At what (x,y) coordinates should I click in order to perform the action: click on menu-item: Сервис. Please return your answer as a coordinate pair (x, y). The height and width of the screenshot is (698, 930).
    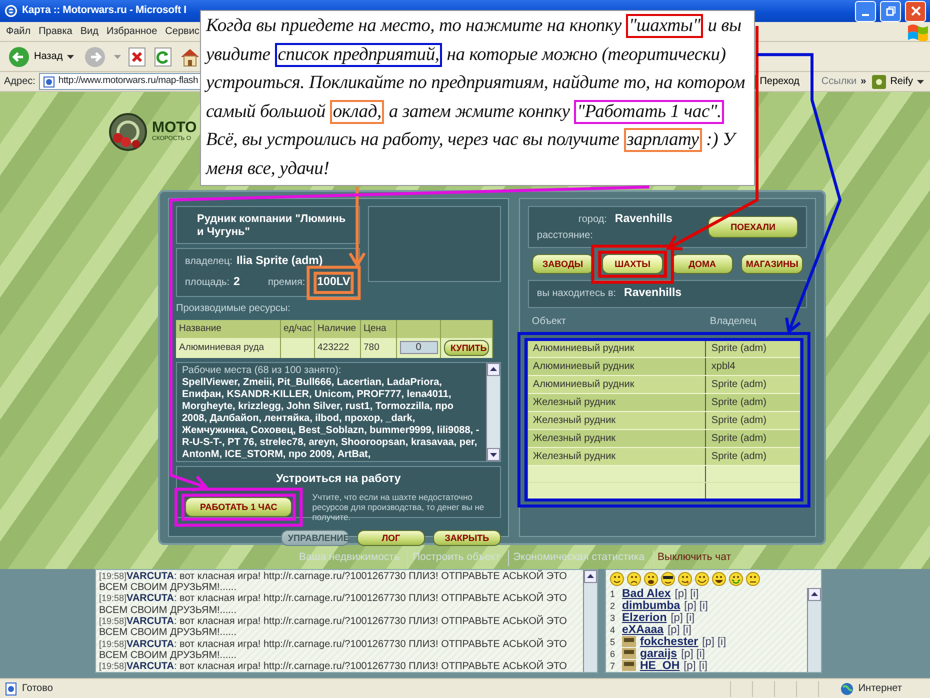
    Looking at the image, I should click on (182, 31).